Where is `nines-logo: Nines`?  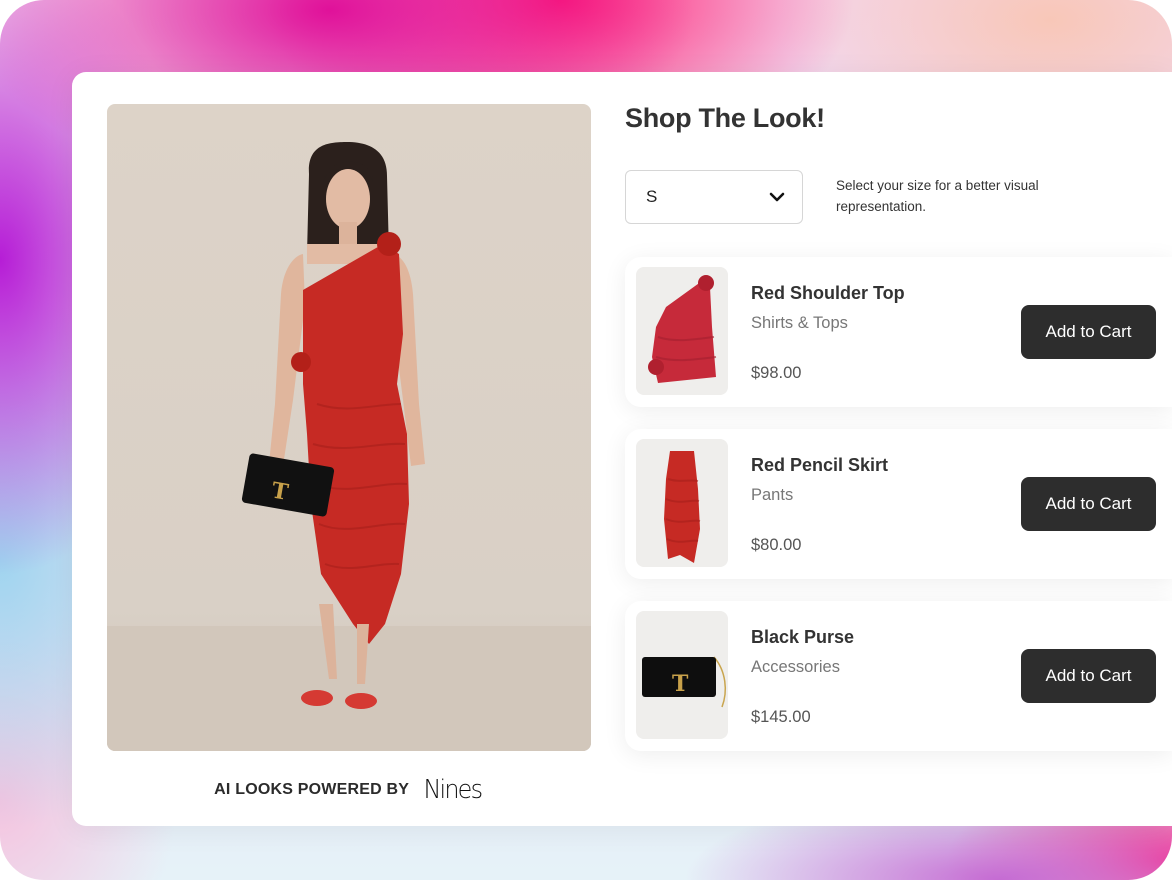
nines-logo: Nines is located at coordinates (453, 790).